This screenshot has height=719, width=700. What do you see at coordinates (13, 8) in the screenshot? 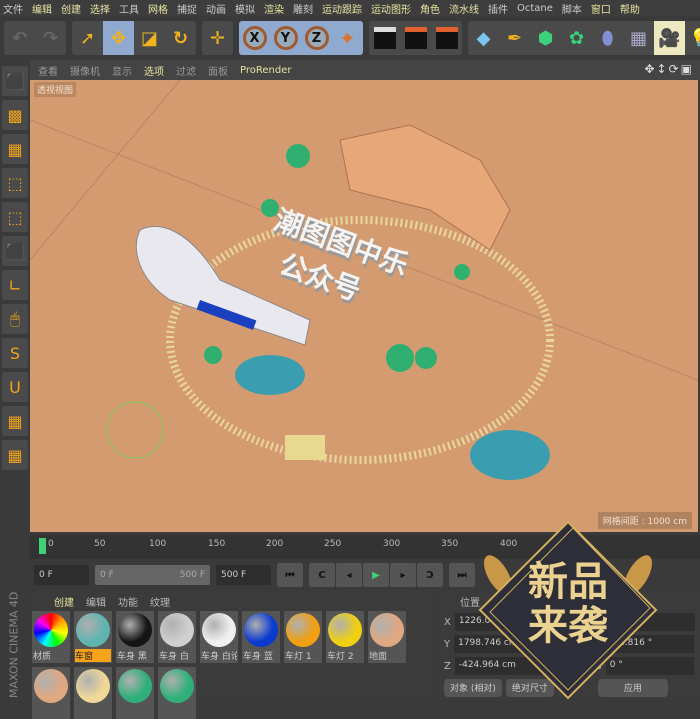
I see `menu-file: 文件` at bounding box center [13, 8].